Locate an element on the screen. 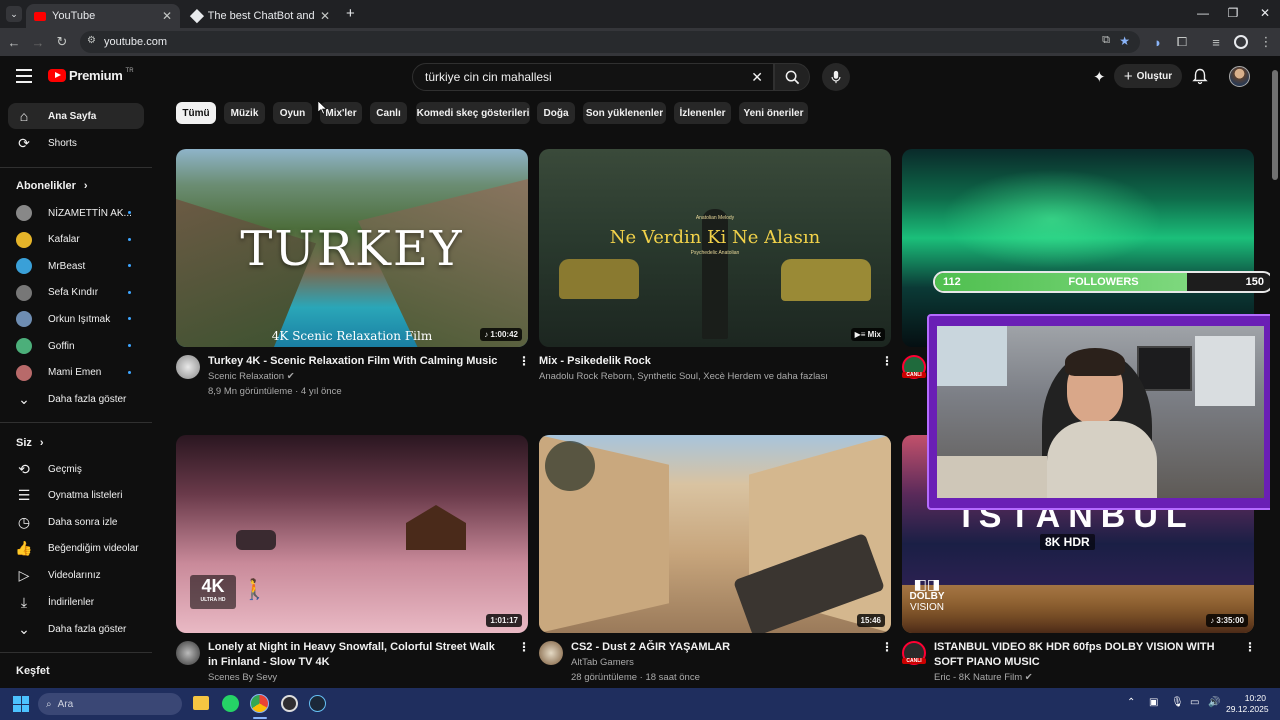 Image resolution: width=1280 pixels, height=720 pixels. restore-icon: ❐ is located at coordinates (1233, 13).